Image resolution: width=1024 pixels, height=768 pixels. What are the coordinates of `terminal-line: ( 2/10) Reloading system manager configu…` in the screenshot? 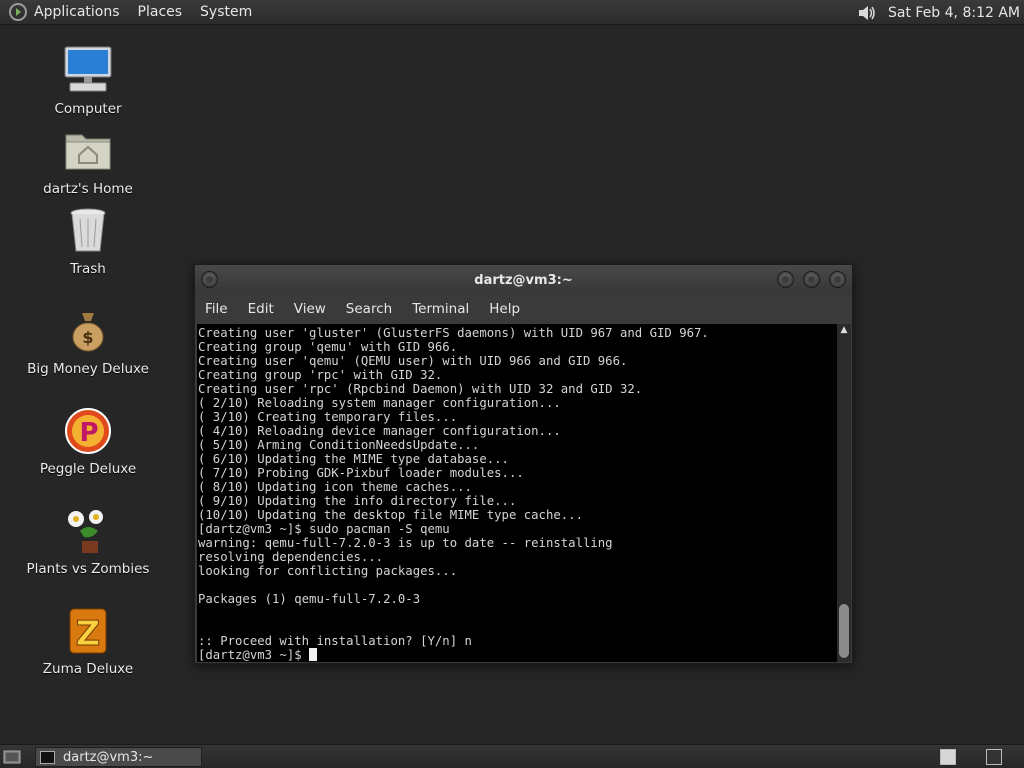 It's located at (379, 403).